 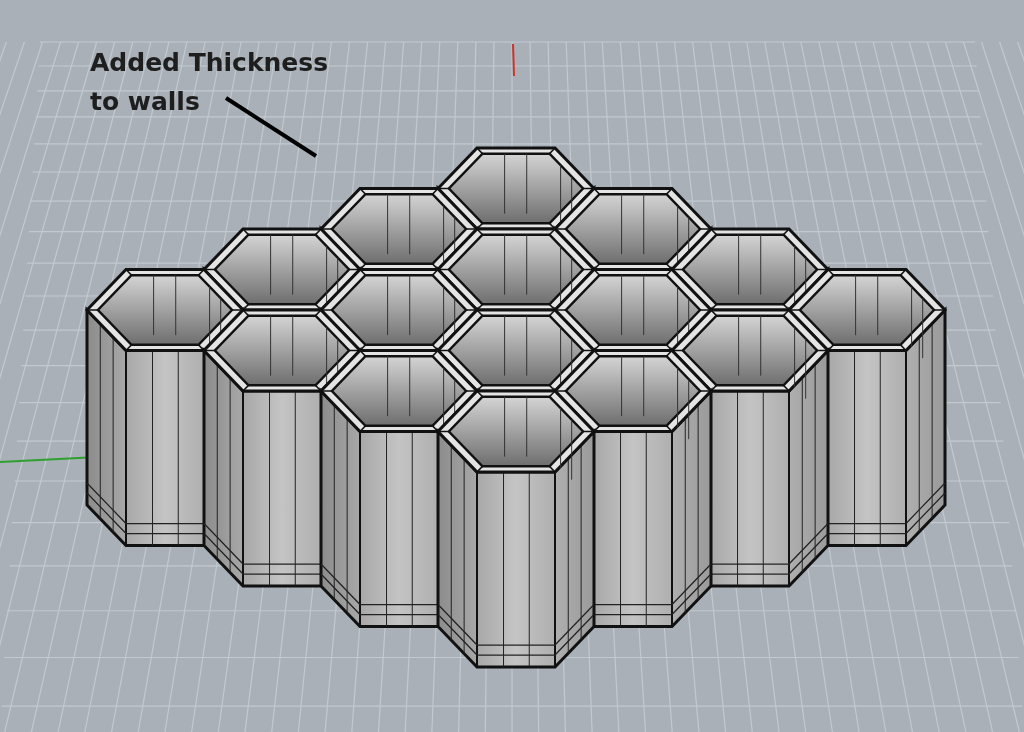 I want to click on annotation-label: Added Thickness to walls, so click(x=209, y=82).